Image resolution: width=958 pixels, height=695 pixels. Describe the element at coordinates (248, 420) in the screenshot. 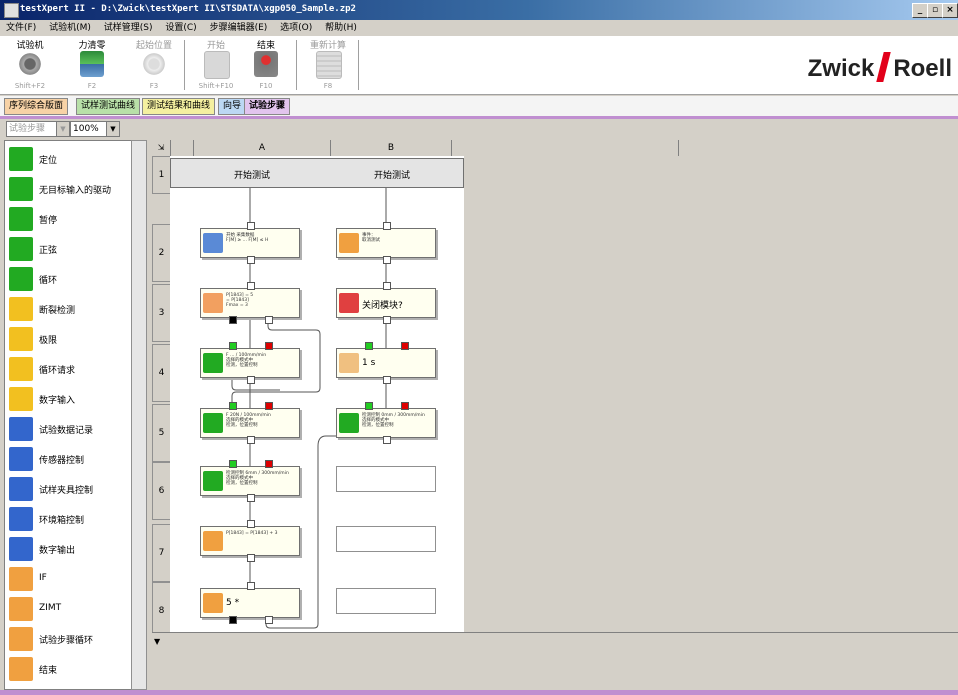

I see `step-node-text: F 20N / 100mm/min 选择的模式中 检测，位置控制` at that location.